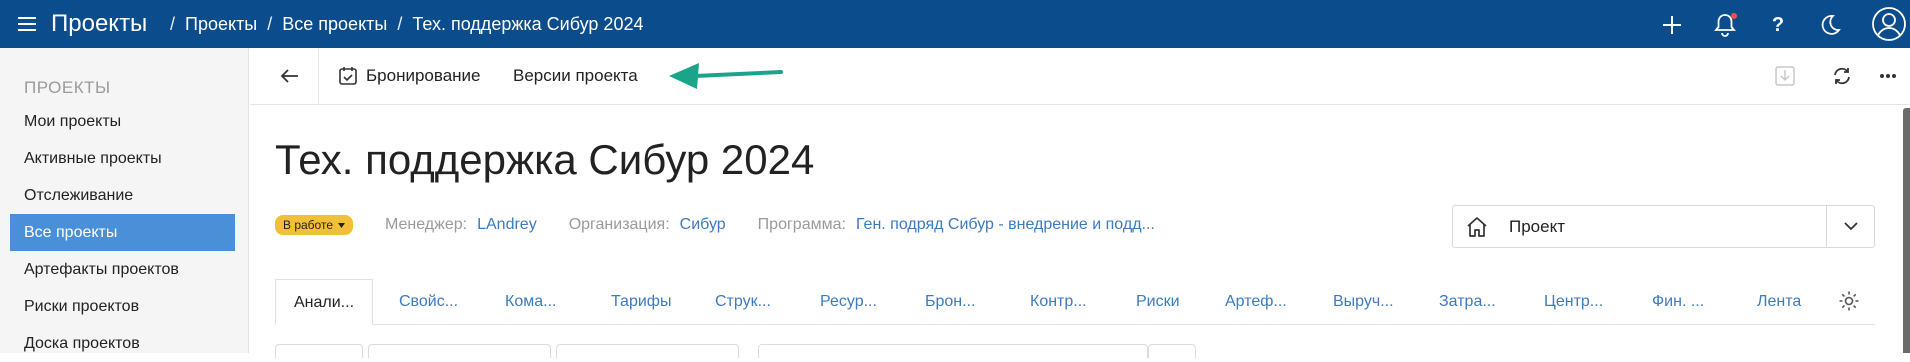  Describe the element at coordinates (318, 76) in the screenshot. I see `toolbar-divider` at that location.